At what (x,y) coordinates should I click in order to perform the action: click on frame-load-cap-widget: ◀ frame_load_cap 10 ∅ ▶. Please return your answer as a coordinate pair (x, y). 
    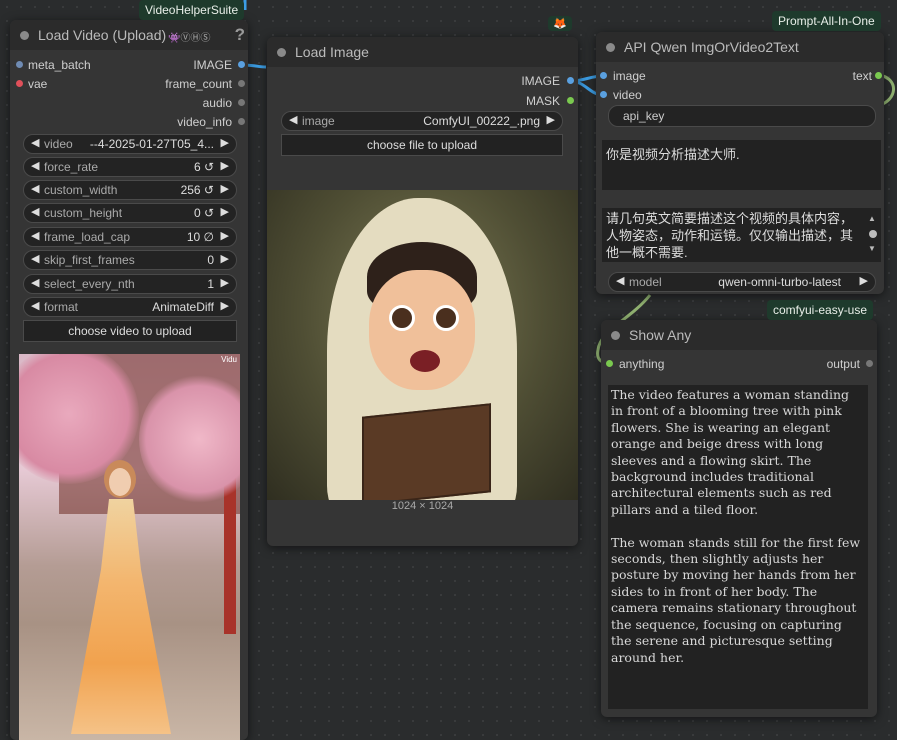
    Looking at the image, I should click on (130, 237).